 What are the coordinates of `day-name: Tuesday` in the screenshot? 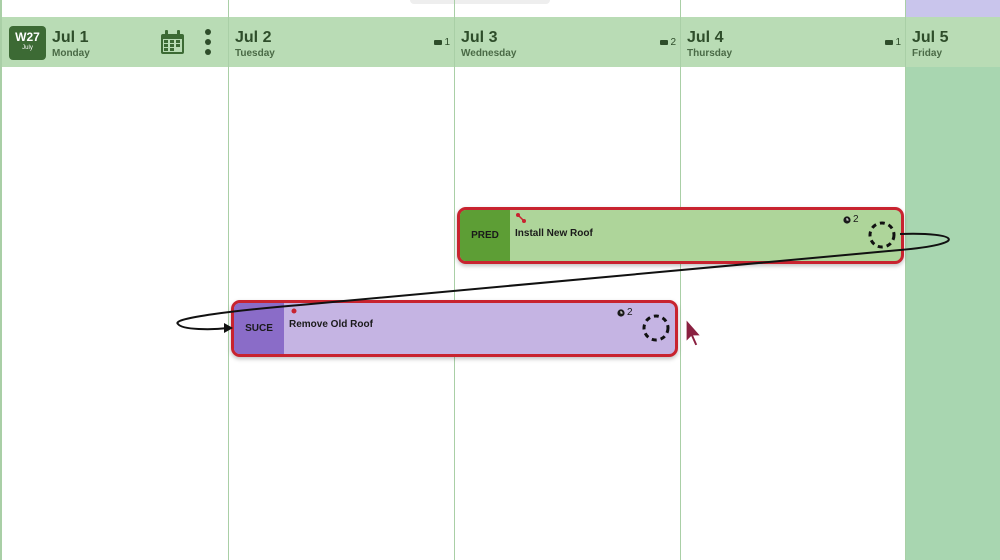 It's located at (255, 53).